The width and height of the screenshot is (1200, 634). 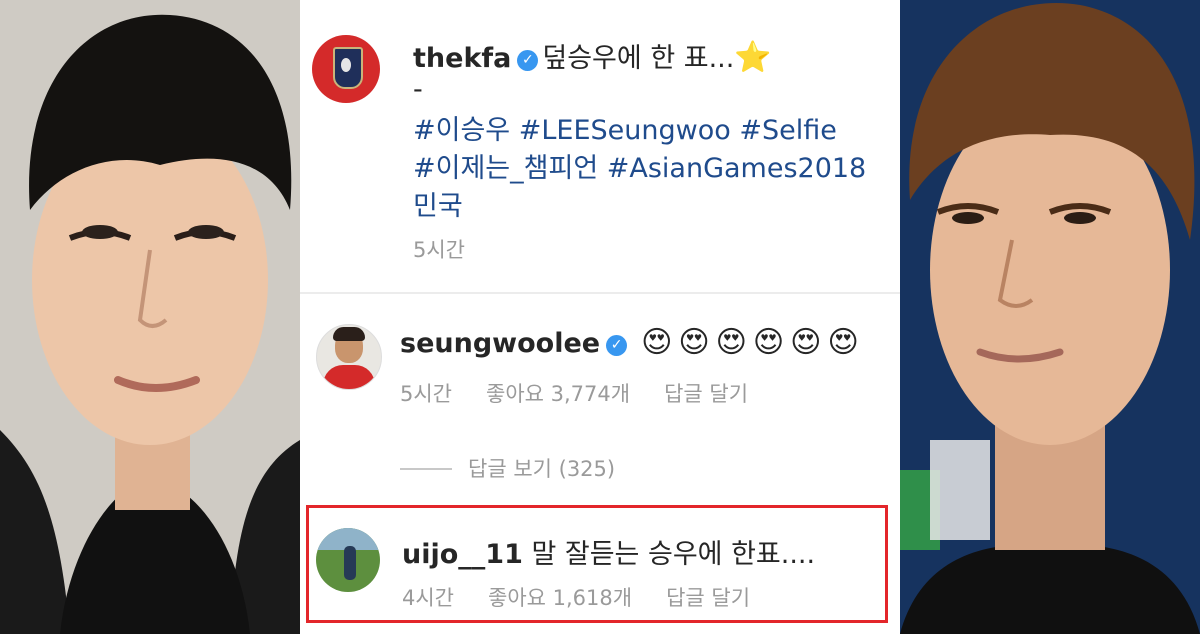 I want to click on seungwoolee-avatar, so click(x=349, y=357).